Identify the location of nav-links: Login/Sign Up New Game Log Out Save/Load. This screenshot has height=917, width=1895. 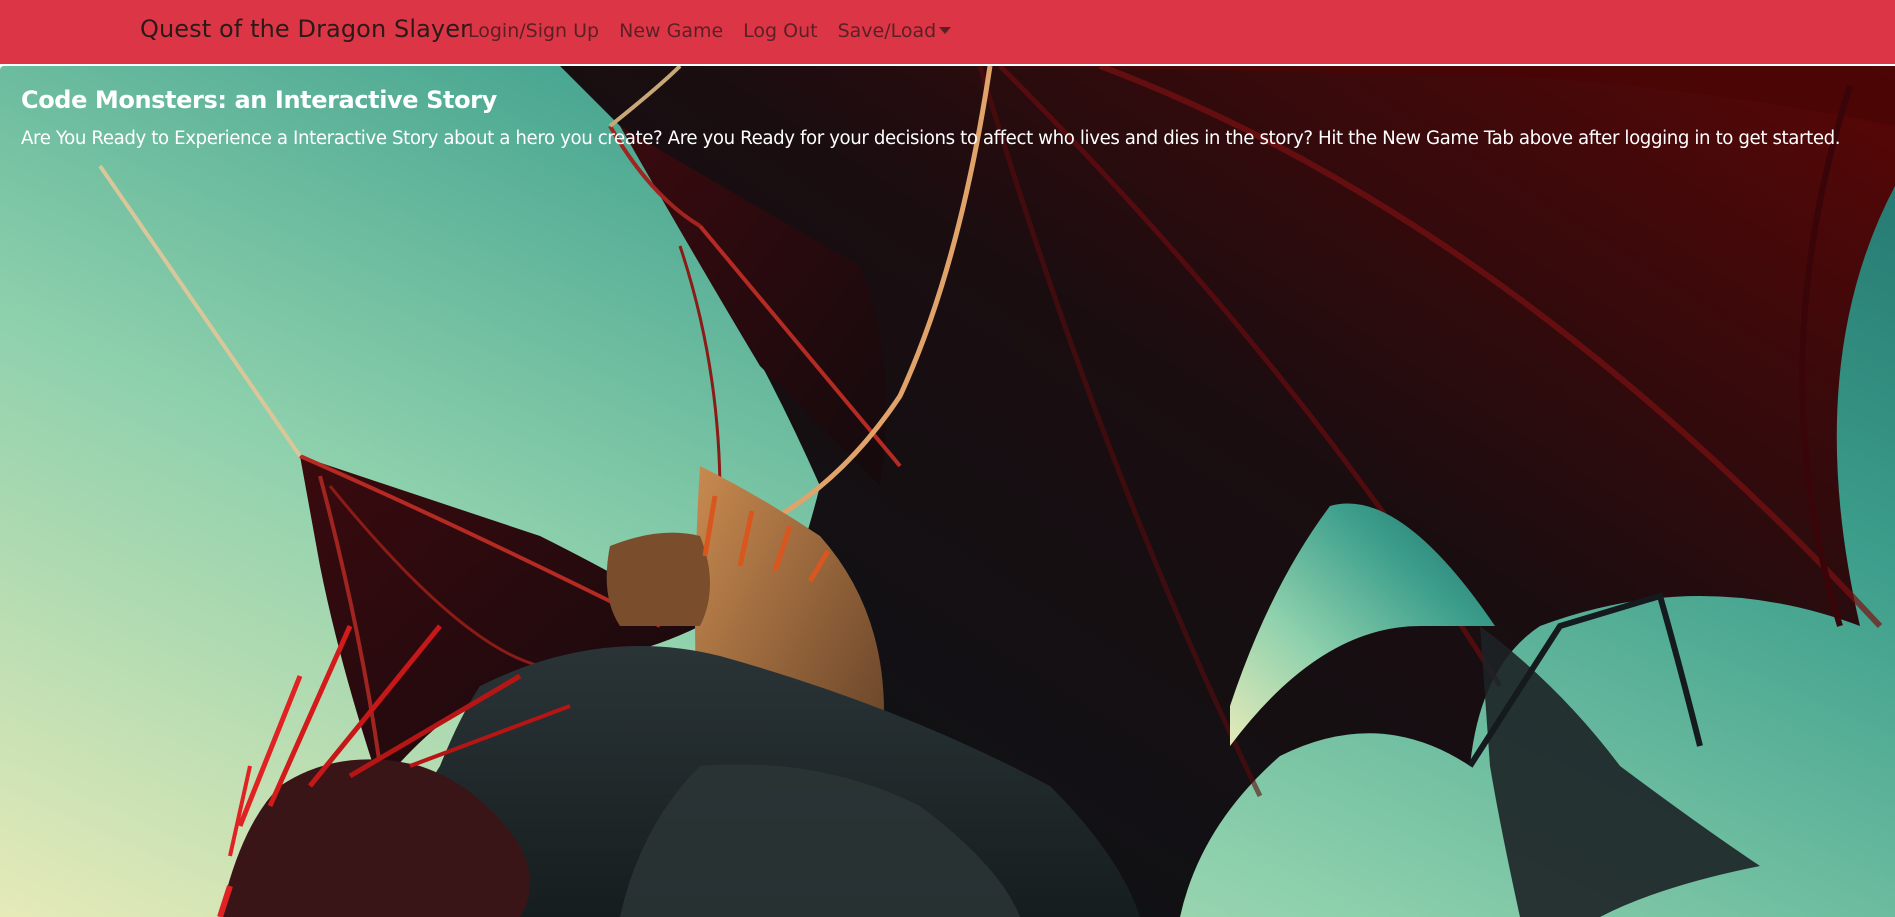
(719, 31).